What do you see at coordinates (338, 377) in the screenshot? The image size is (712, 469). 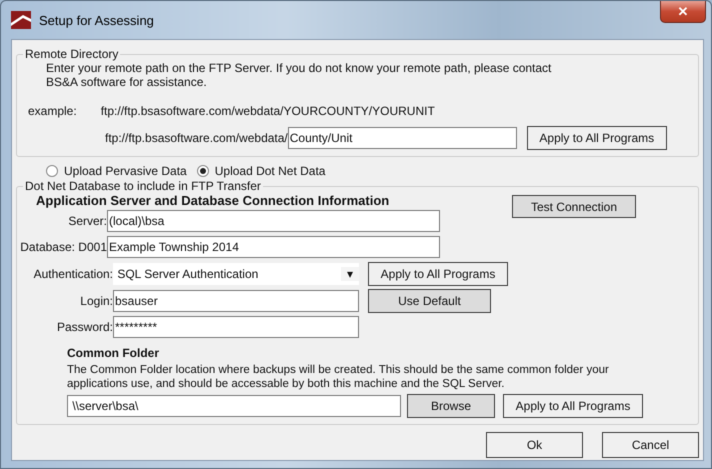 I see `description-text: The Common Folder location where backups will be created. This should be the same common folder your applications use, and should be accessable by both this machine and the SQL Server.` at bounding box center [338, 377].